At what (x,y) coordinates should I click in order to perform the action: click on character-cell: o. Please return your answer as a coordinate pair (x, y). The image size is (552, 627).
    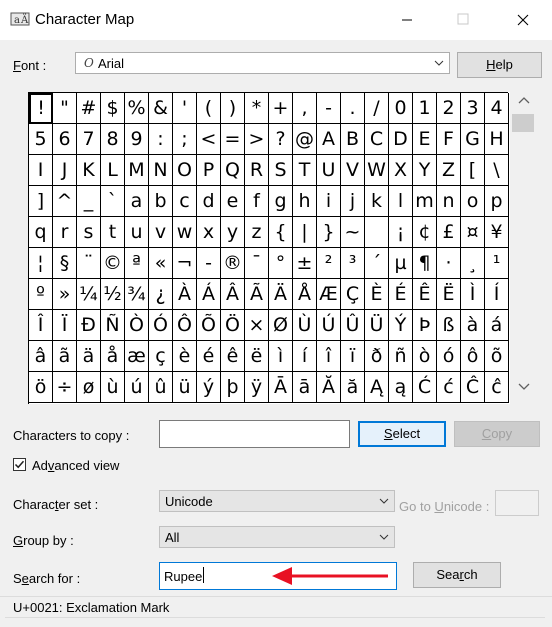
    Looking at the image, I should click on (473, 201).